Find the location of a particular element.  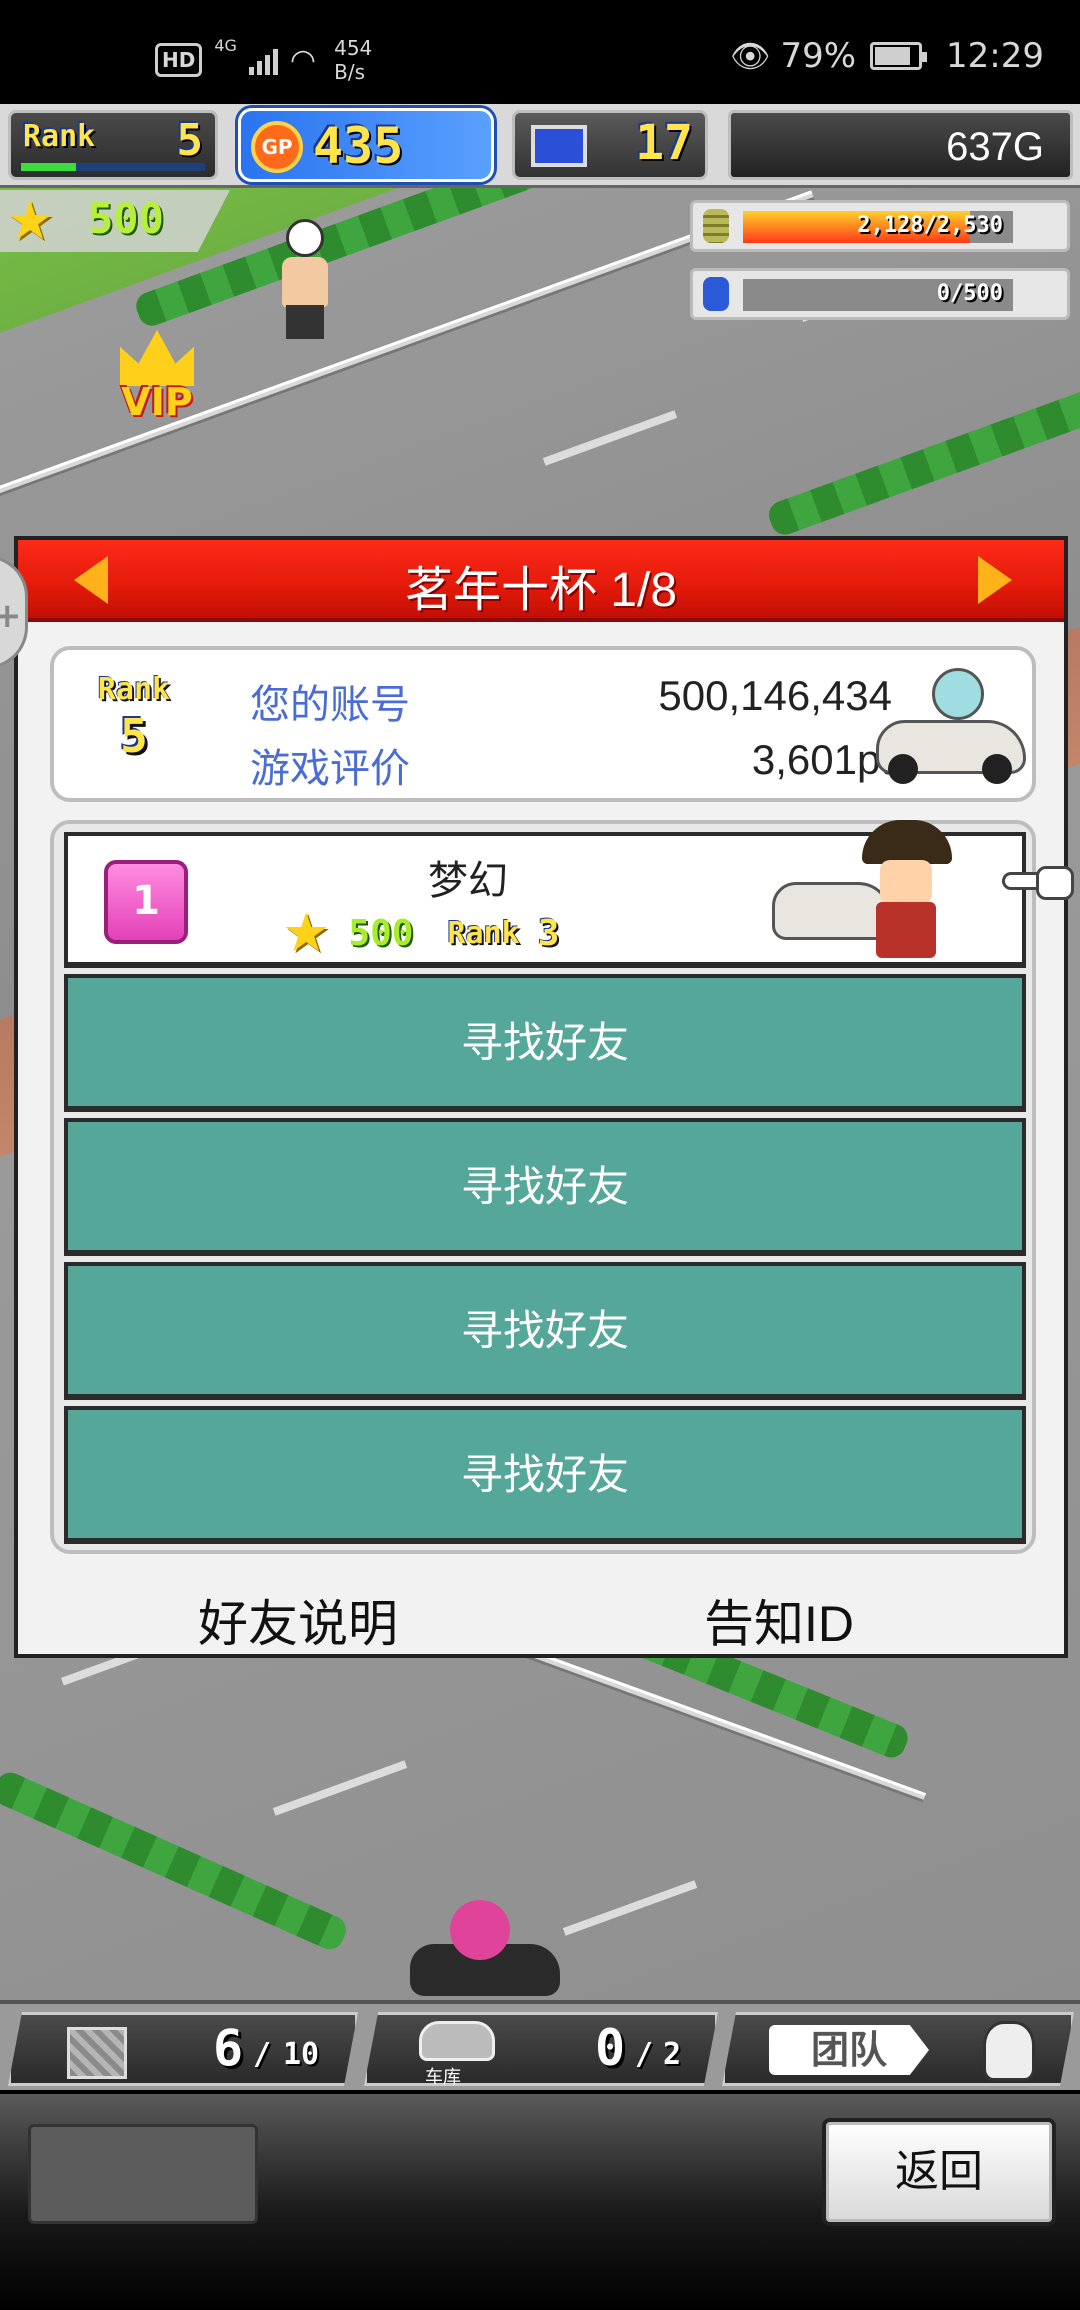

vip-badge: VIP is located at coordinates (157, 385).